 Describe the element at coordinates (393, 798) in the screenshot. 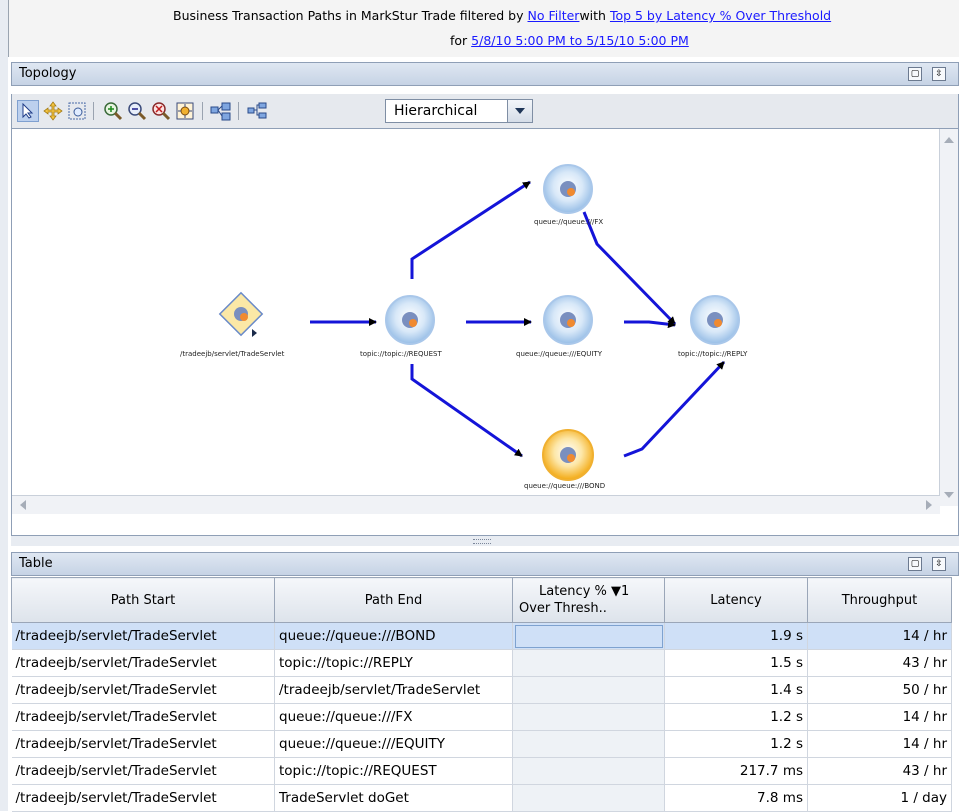

I see `cell-path-end: TradeServlet doGet` at that location.